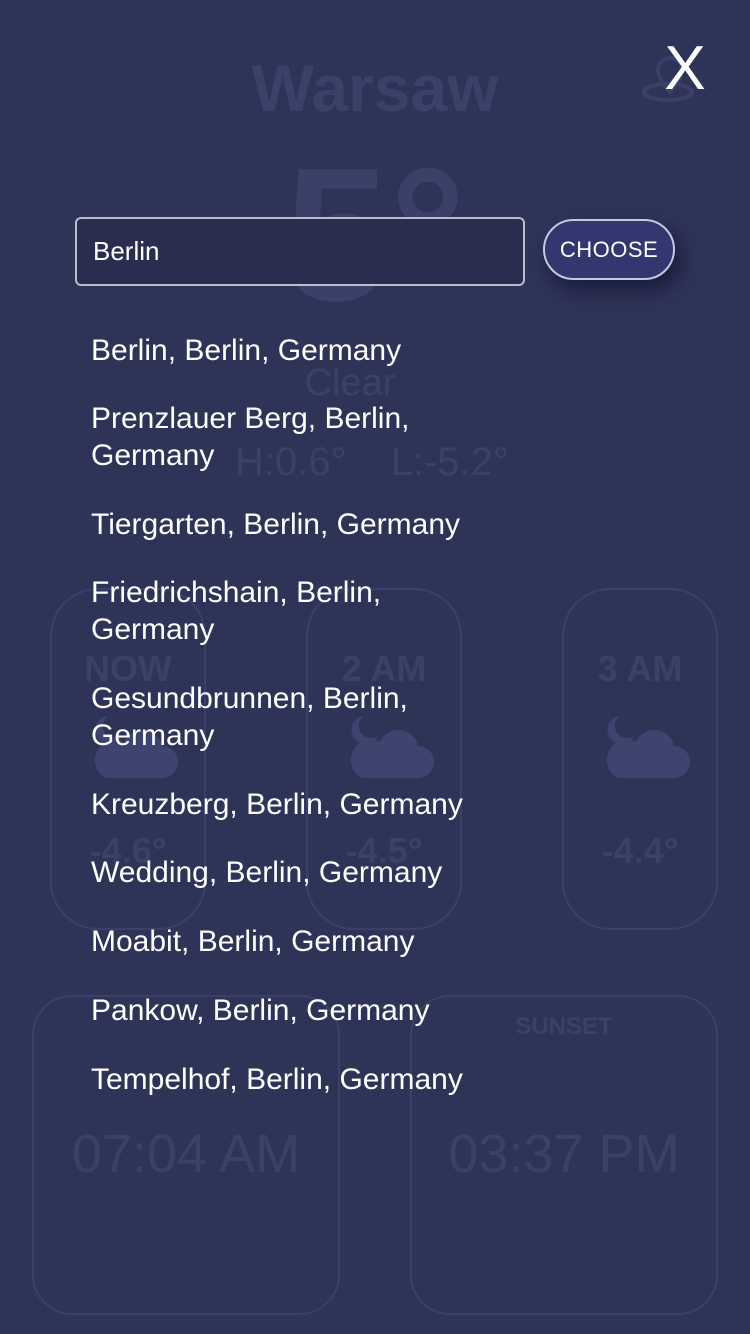 The width and height of the screenshot is (750, 1334). I want to click on search-result-item: Moabit, Berlin, Germany, so click(301, 941).